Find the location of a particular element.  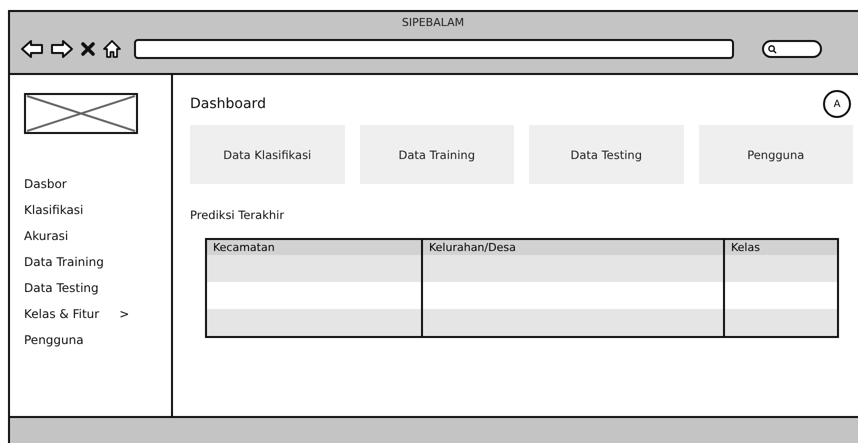

dashboard-card: Data Testing is located at coordinates (606, 154).